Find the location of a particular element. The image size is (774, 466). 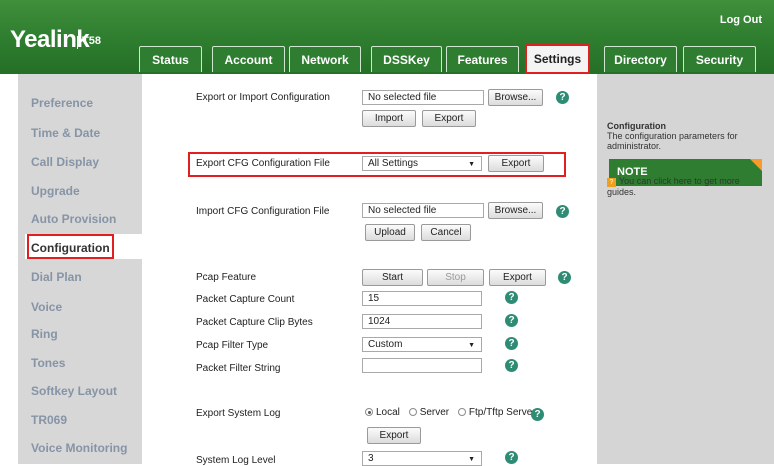

cancel-button: Cancel is located at coordinates (446, 232).